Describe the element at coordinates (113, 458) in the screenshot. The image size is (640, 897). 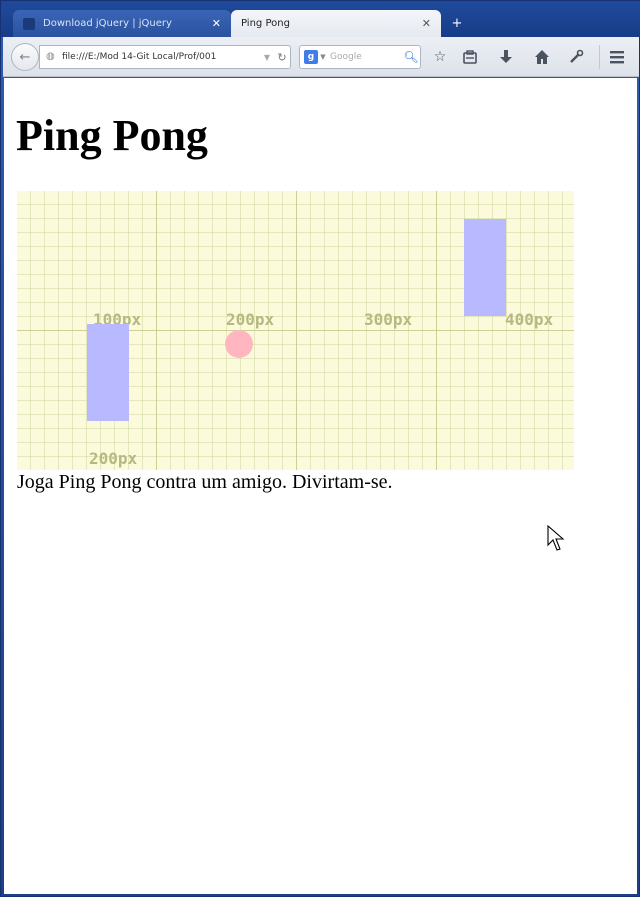
I see `grid-label-y200: 200px` at that location.